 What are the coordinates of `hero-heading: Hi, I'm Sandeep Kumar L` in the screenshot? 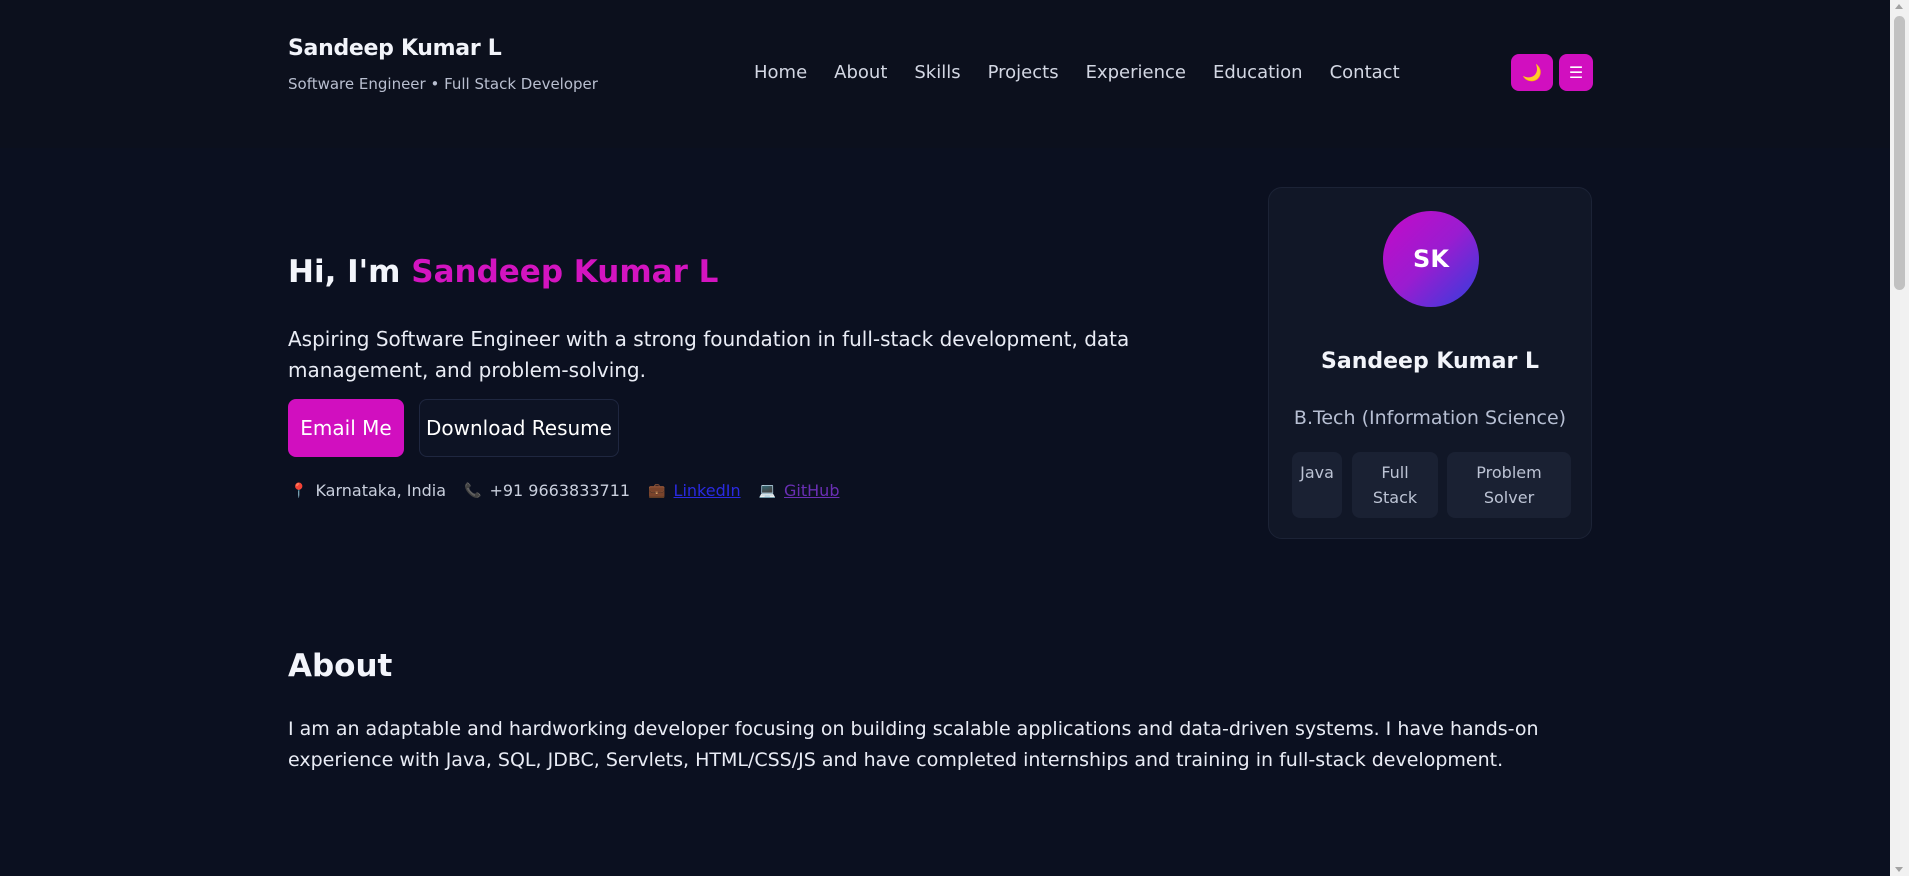 It's located at (503, 272).